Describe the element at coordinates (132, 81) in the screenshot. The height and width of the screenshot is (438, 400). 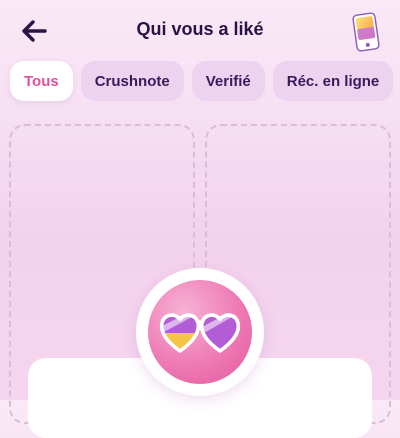
I see `tab-crushnote: Crushnote` at that location.